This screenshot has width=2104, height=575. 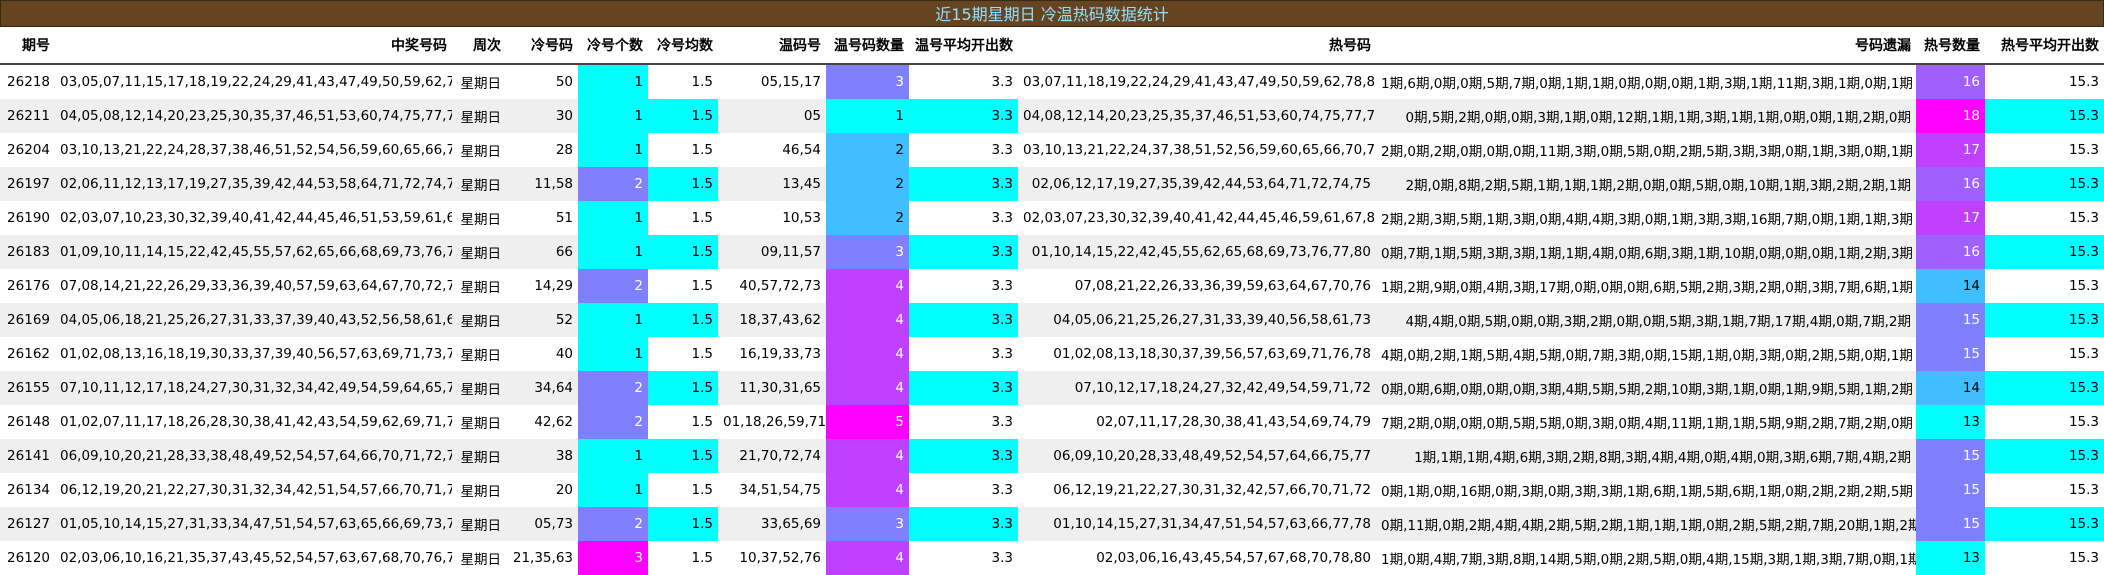 I want to click on cell-issue: 26162, so click(x=27, y=354).